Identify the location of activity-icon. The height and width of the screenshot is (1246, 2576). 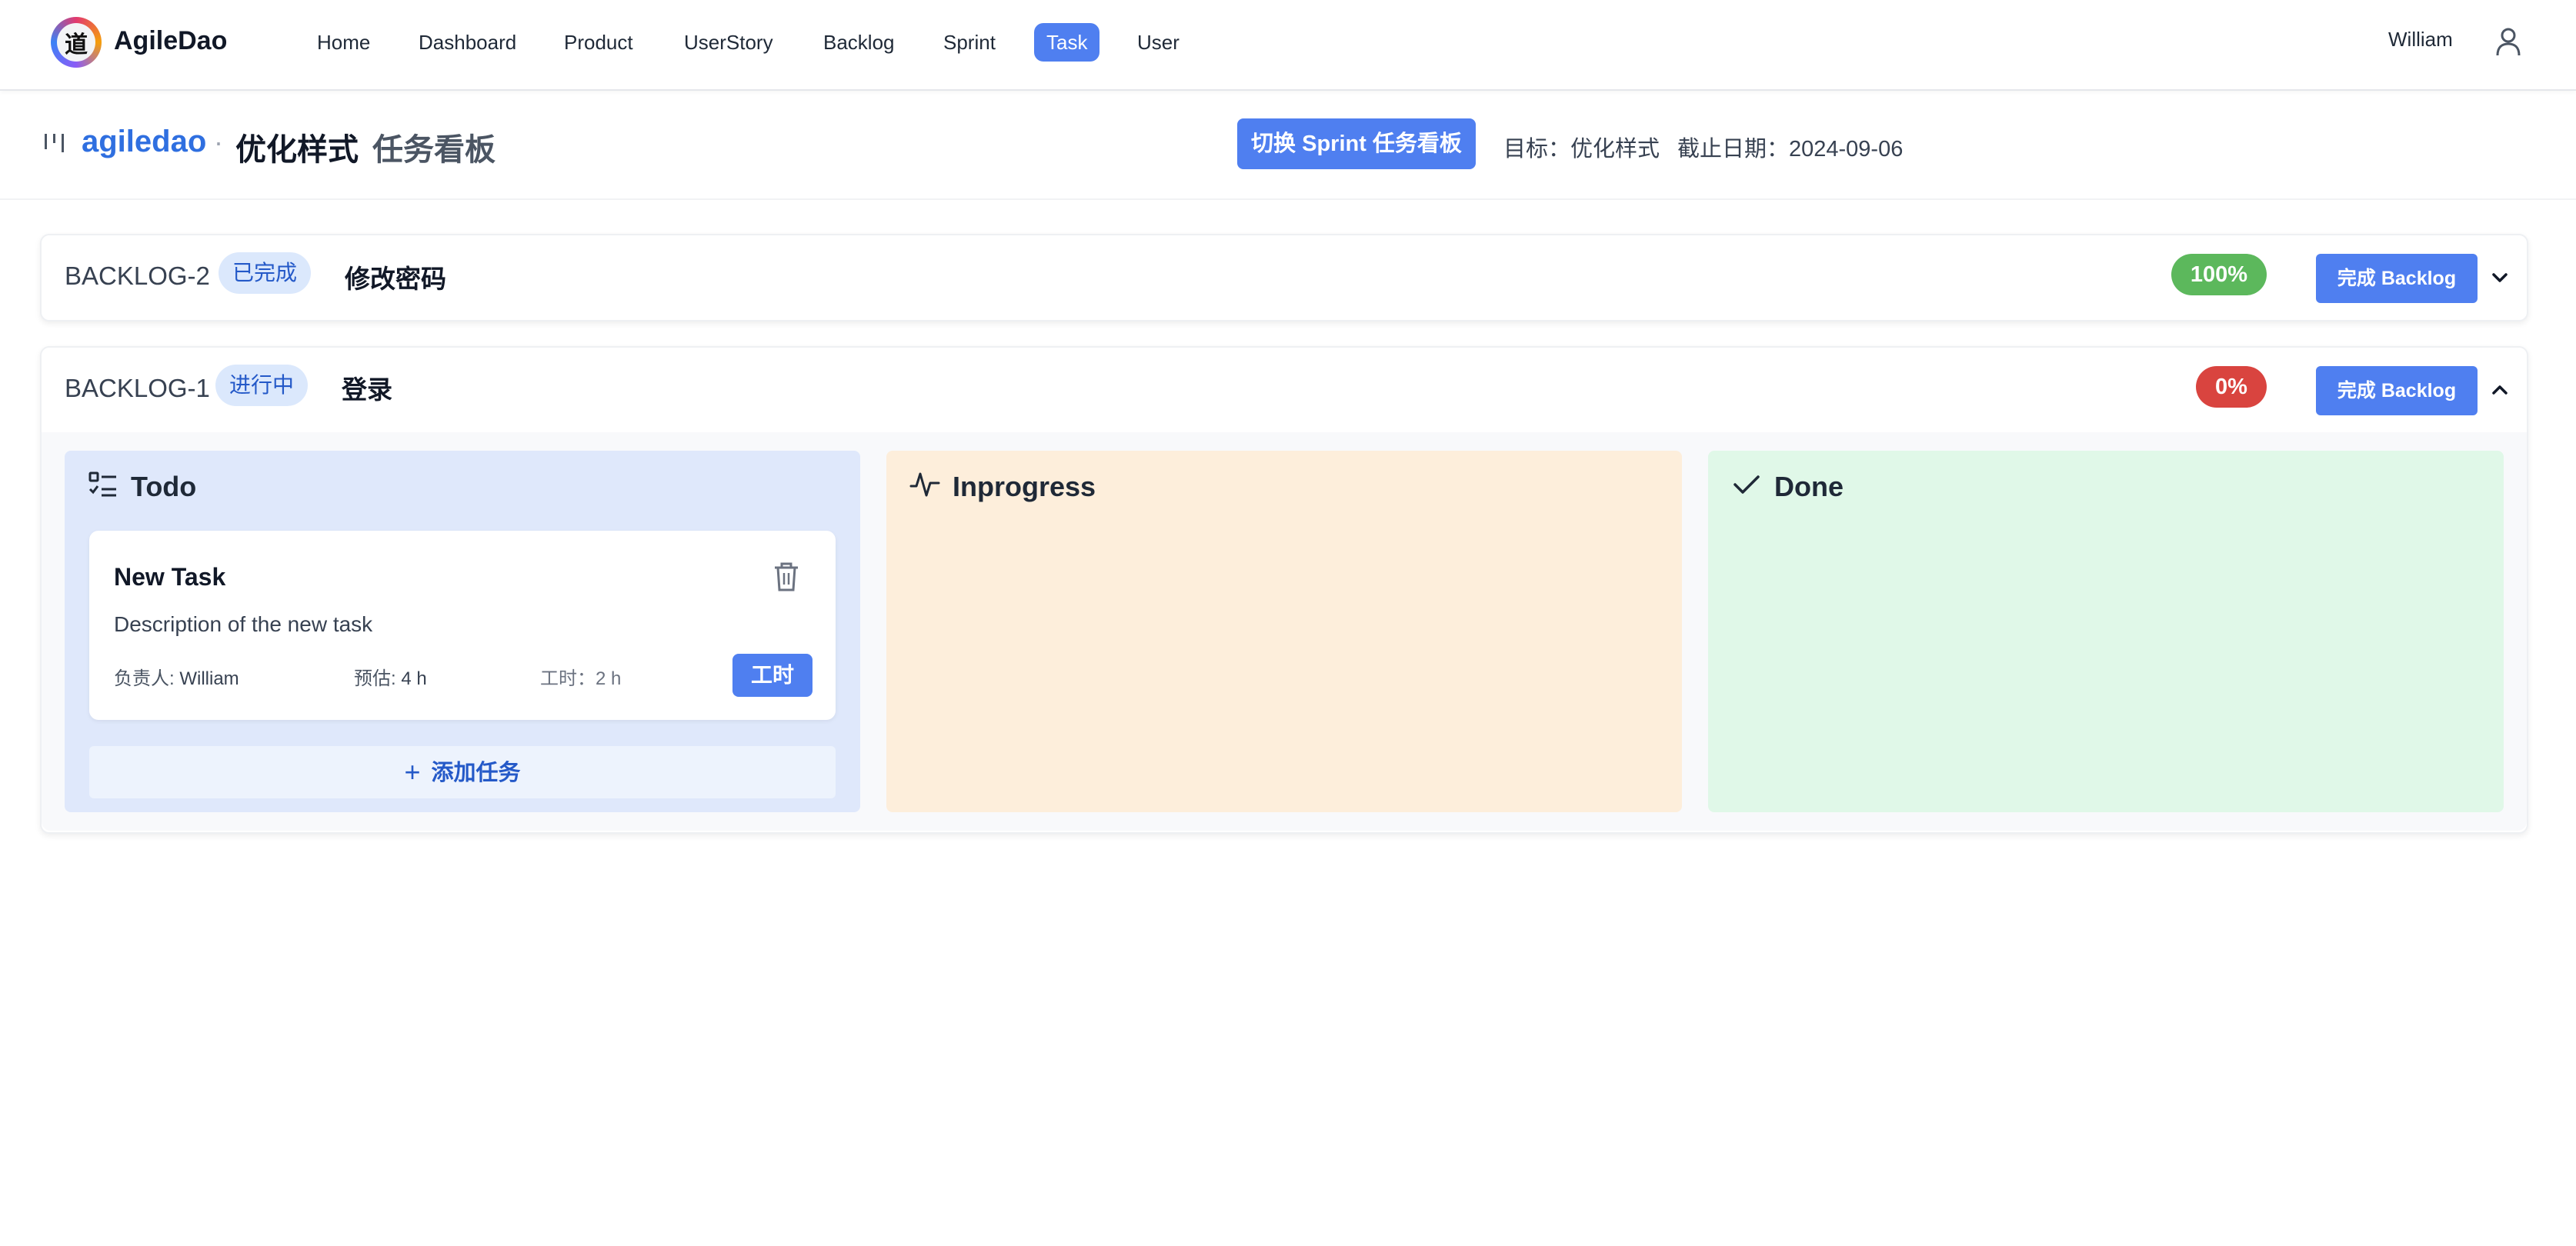
(925, 484).